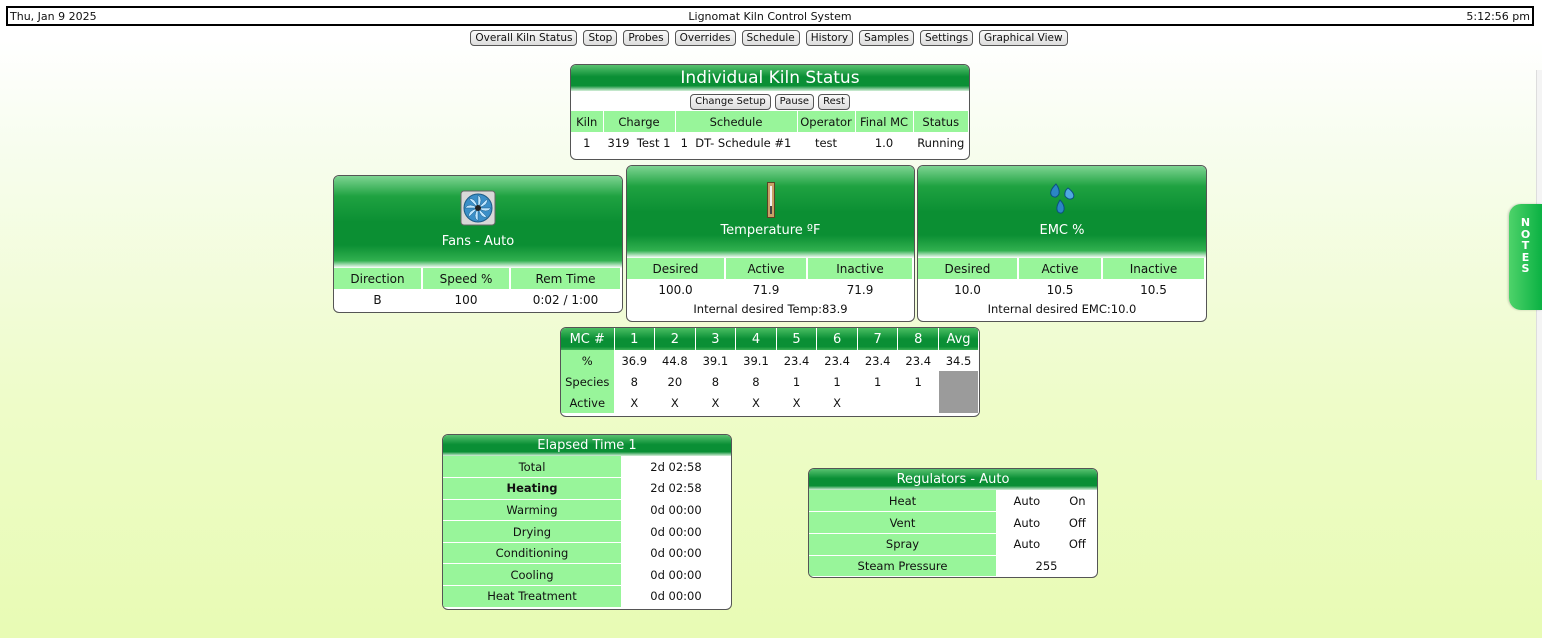 Image resolution: width=1542 pixels, height=638 pixels. I want to click on table-row: Total 2d 02:58, so click(587, 467).